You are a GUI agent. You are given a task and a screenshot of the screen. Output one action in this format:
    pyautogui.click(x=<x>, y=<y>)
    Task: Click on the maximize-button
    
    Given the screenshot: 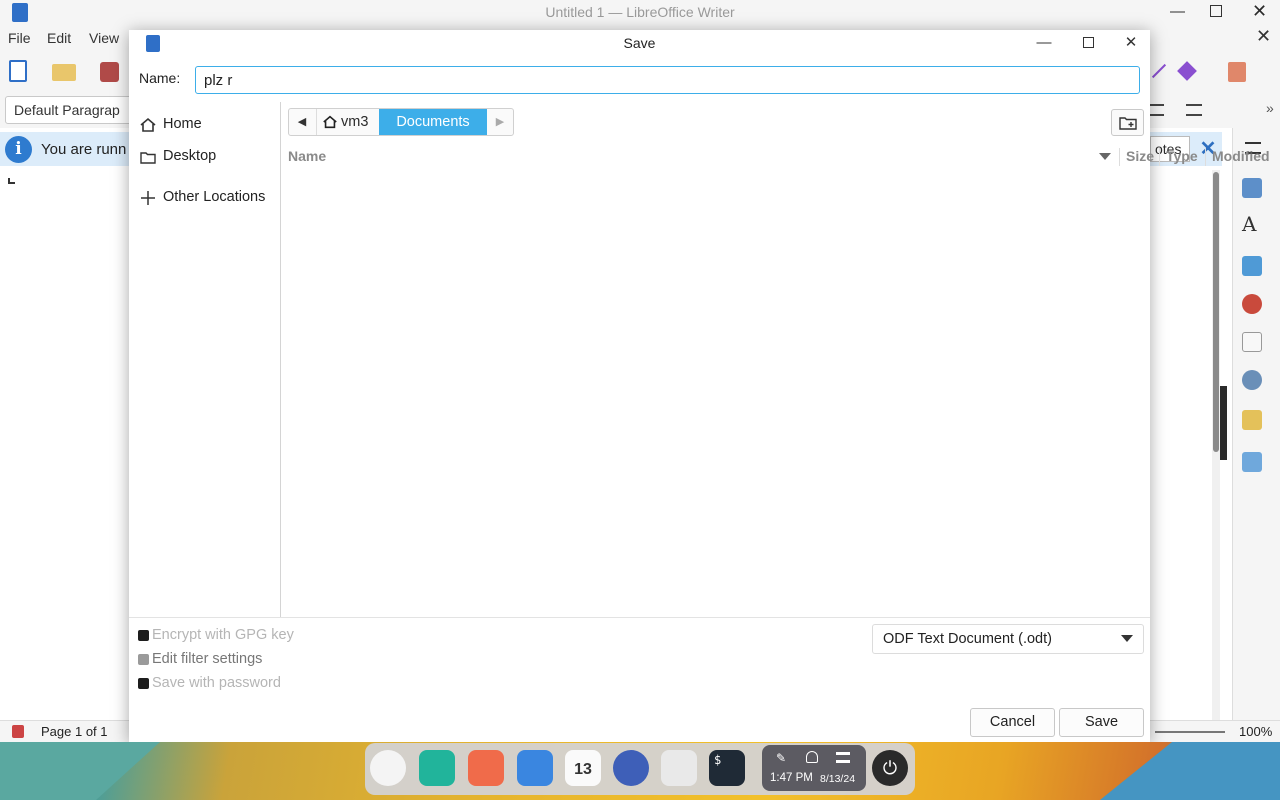 What is the action you would take?
    pyautogui.click(x=1216, y=11)
    